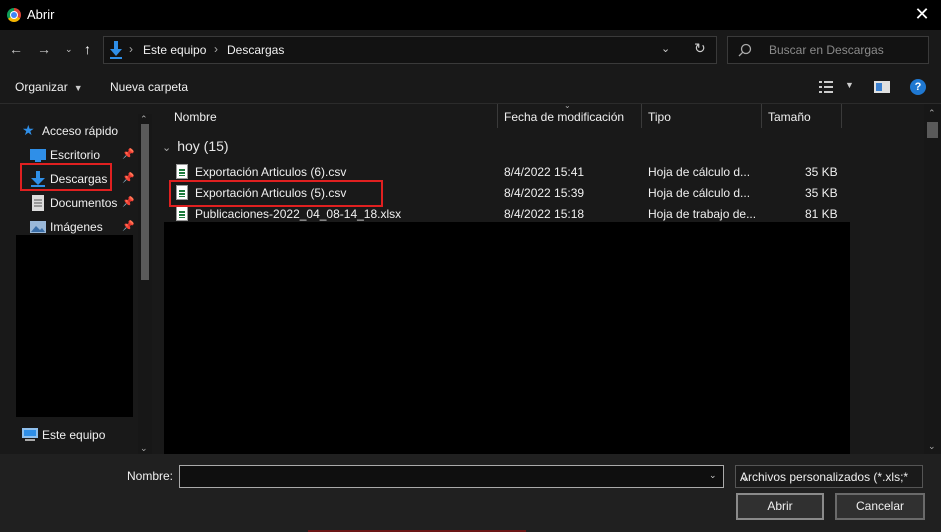  Describe the element at coordinates (849, 85) in the screenshot. I see `view-options-caret-icon: ▼` at that location.